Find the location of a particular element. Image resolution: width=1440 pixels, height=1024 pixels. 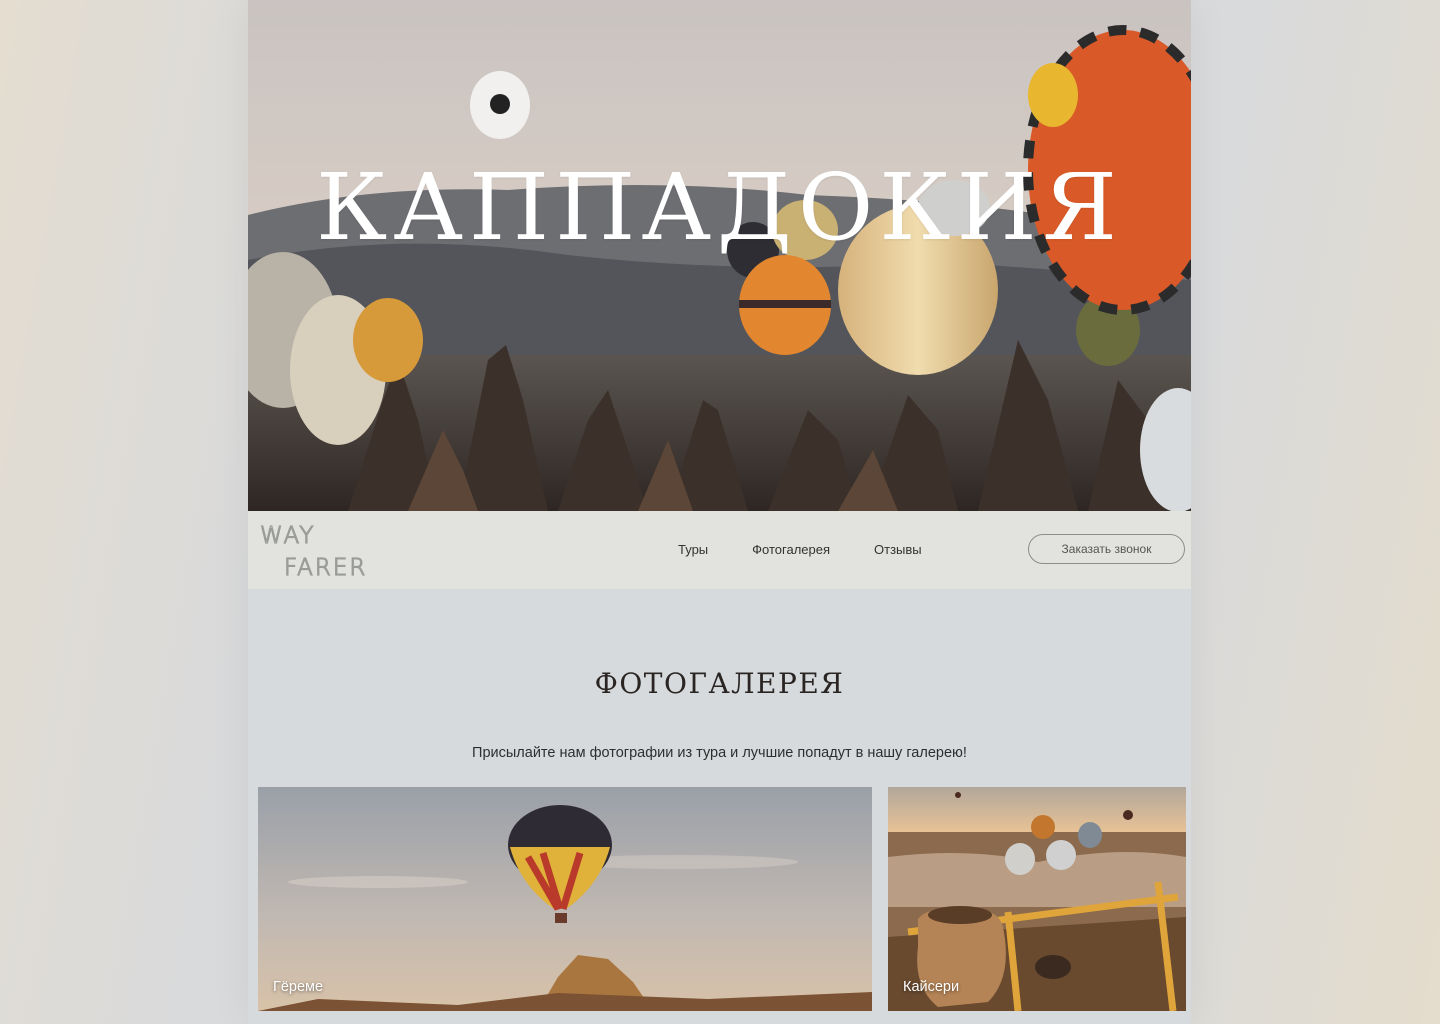

wayfarer-logo-icon: WAY FARER is located at coordinates (313, 551).